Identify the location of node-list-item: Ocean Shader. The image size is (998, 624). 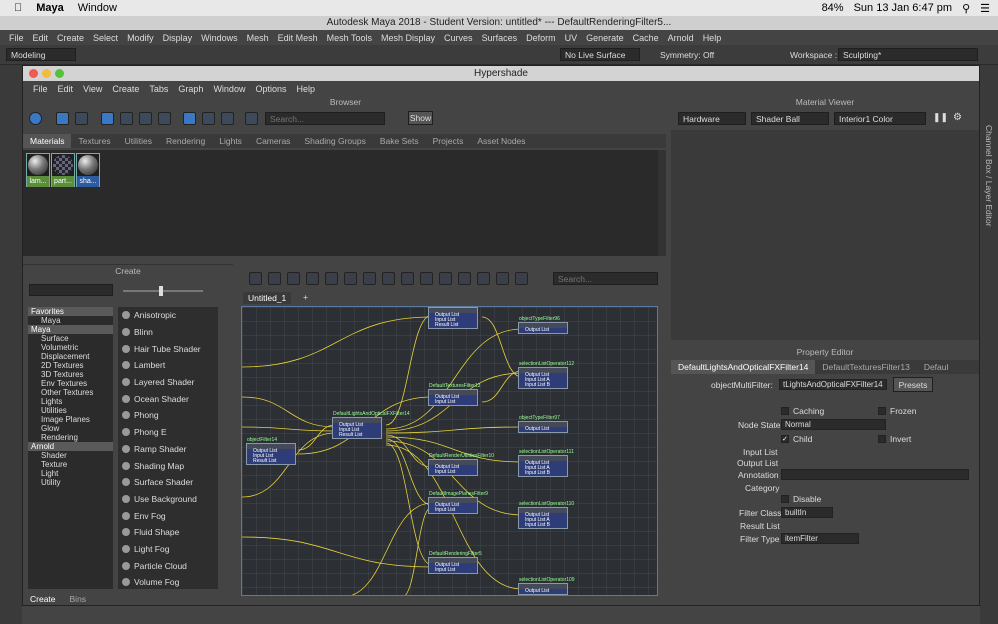
(168, 398).